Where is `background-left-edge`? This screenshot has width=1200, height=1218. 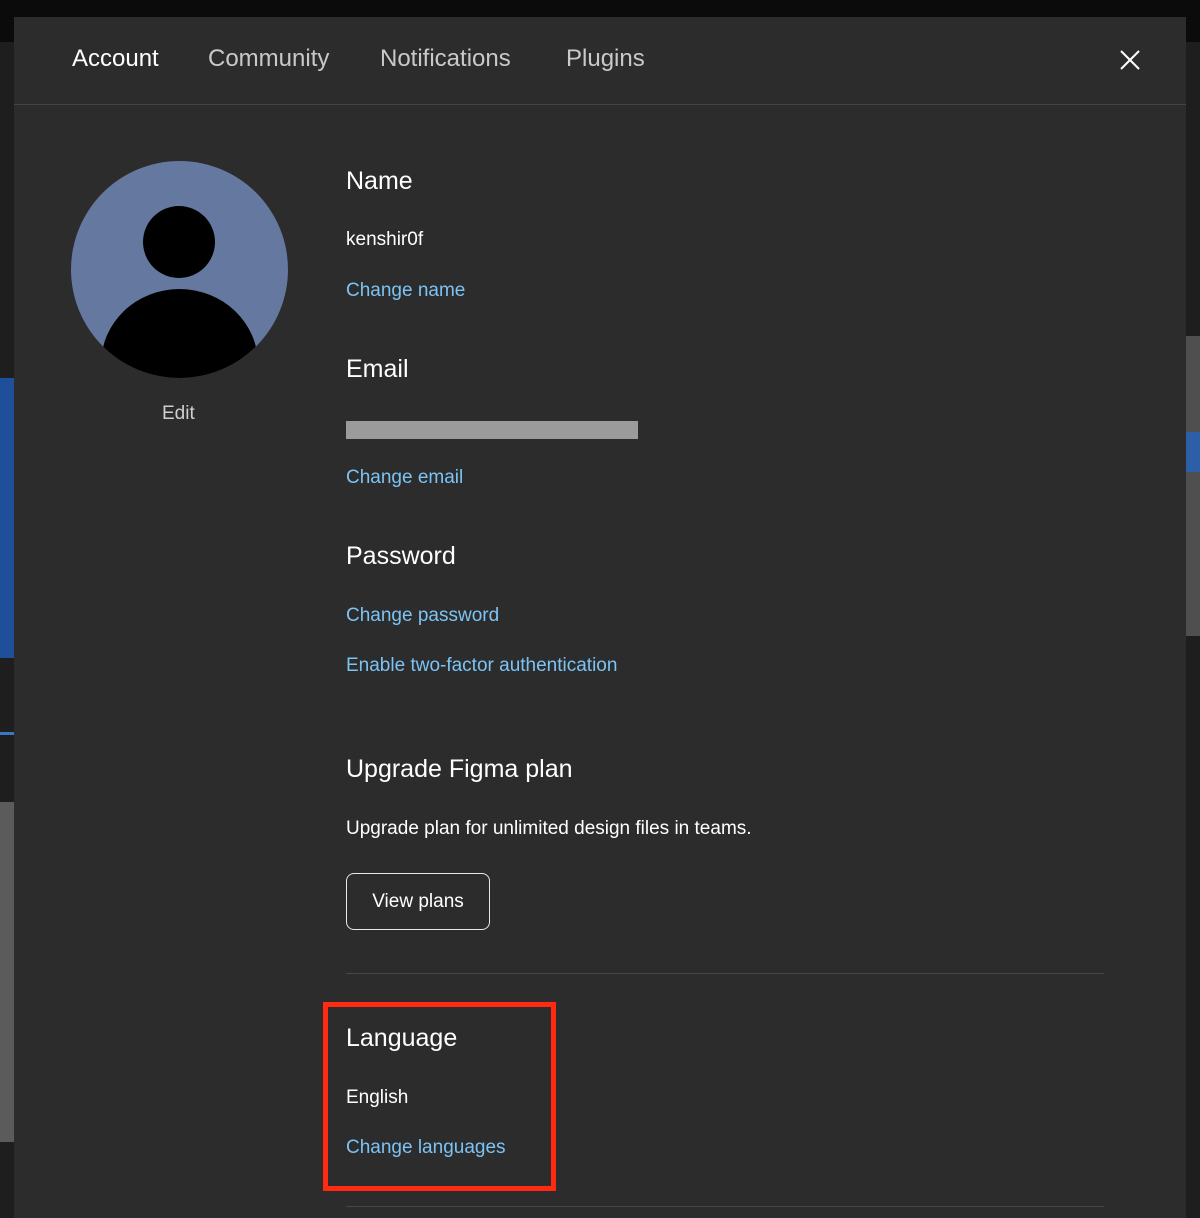
background-left-edge is located at coordinates (7, 630).